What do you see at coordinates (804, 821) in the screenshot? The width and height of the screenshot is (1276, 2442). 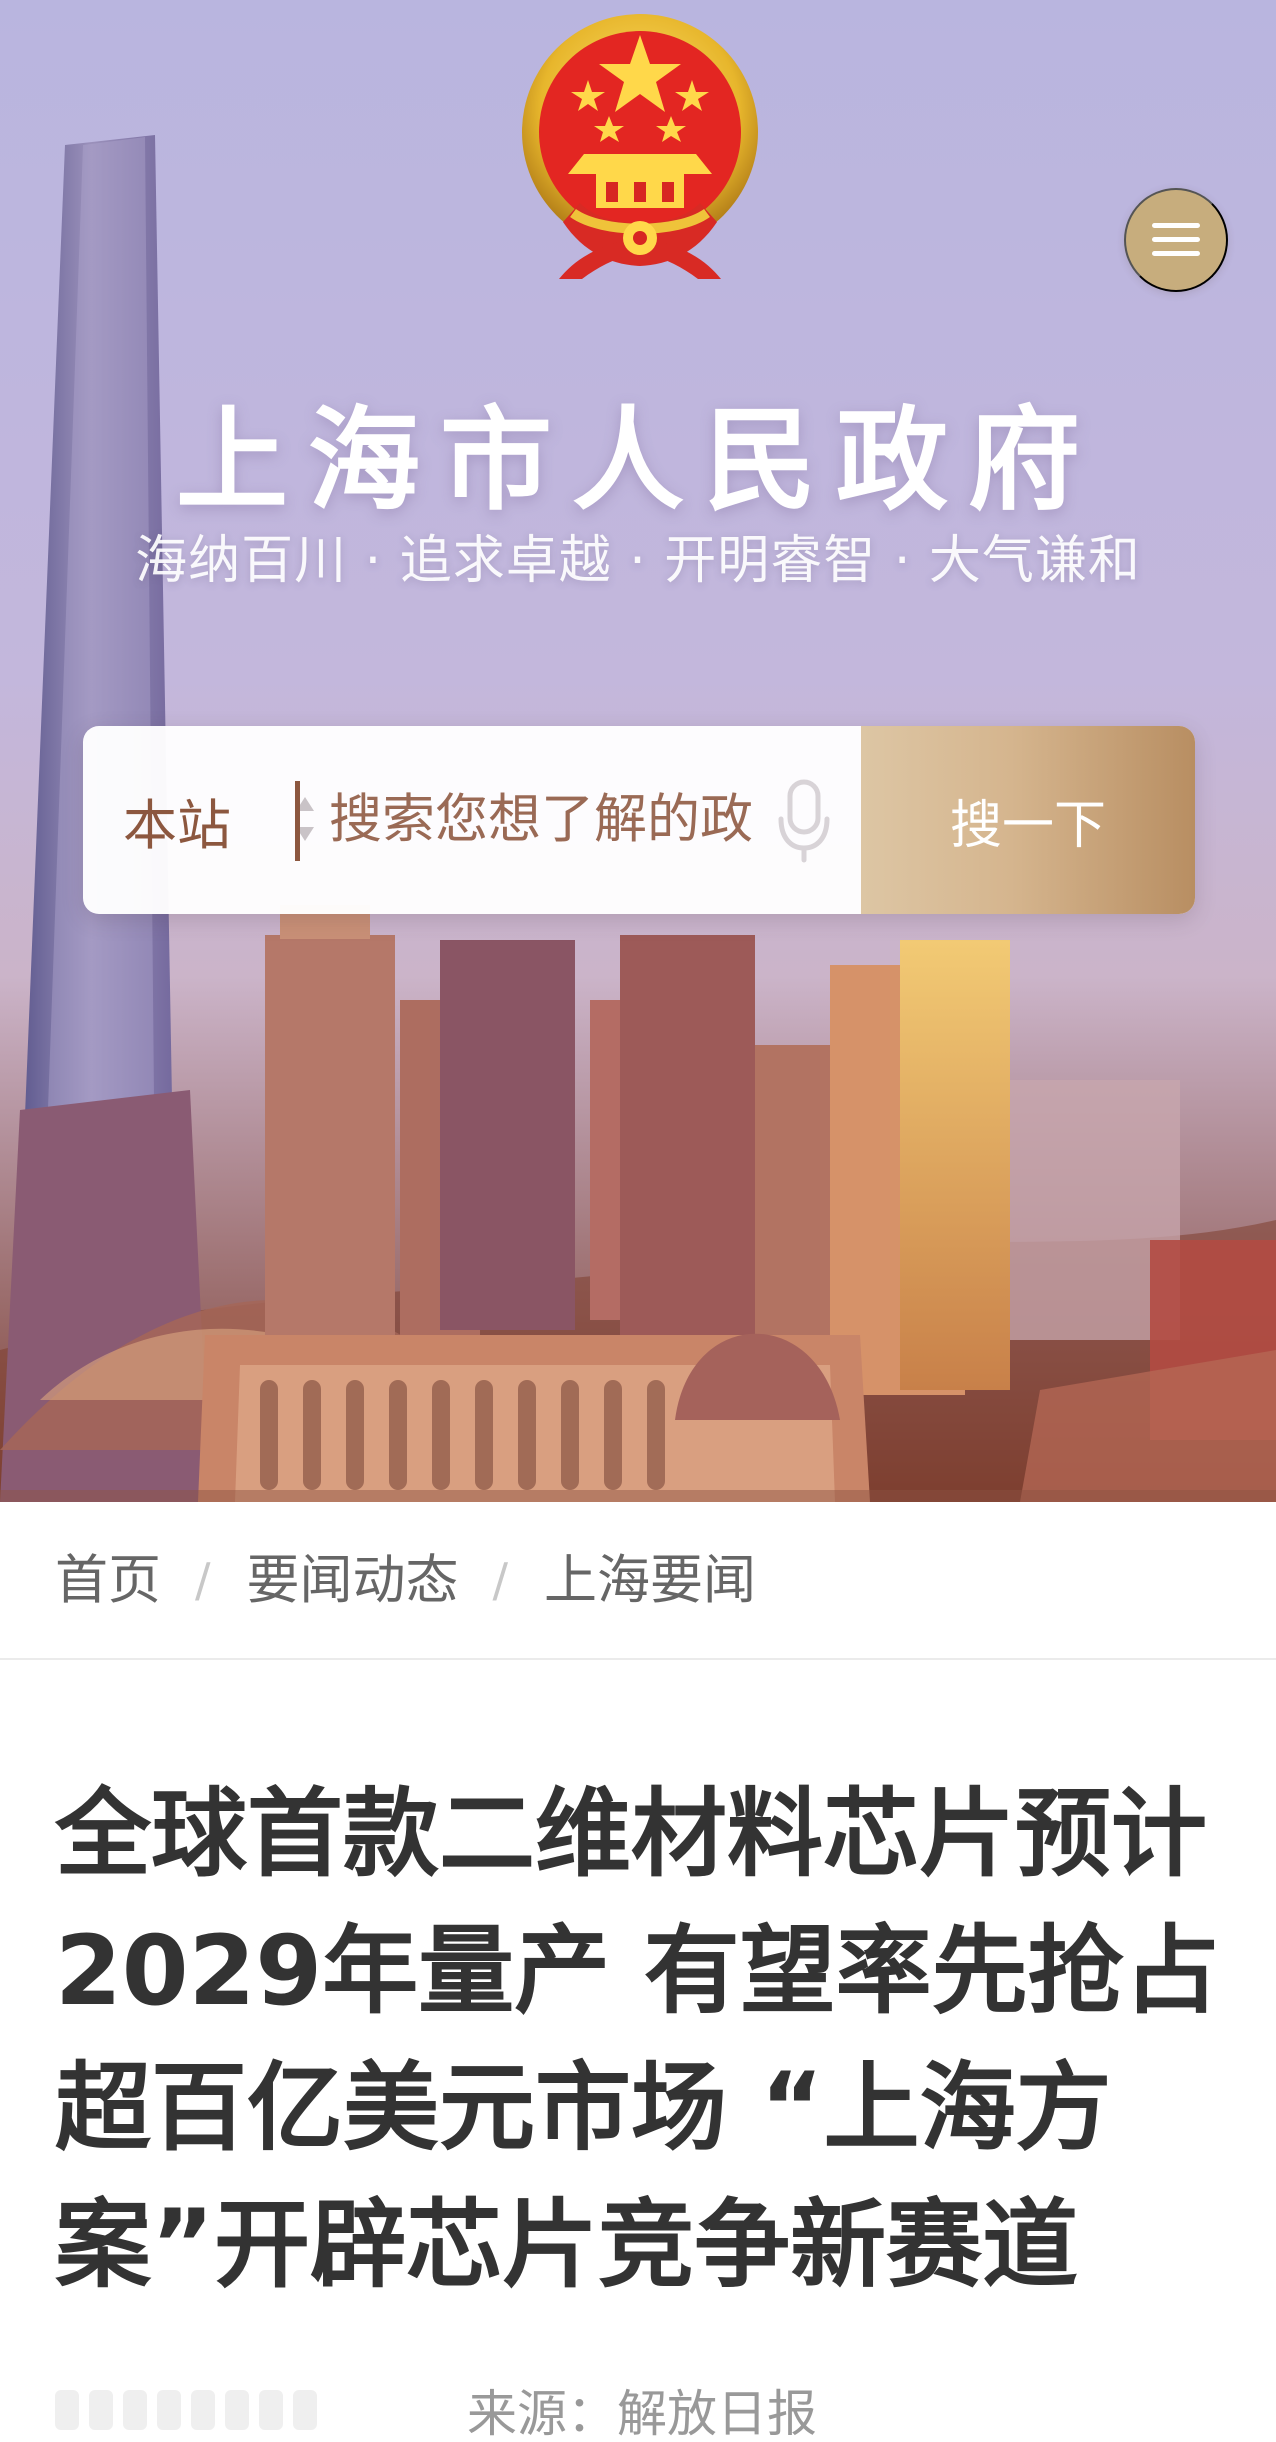 I see `microphone-icon` at bounding box center [804, 821].